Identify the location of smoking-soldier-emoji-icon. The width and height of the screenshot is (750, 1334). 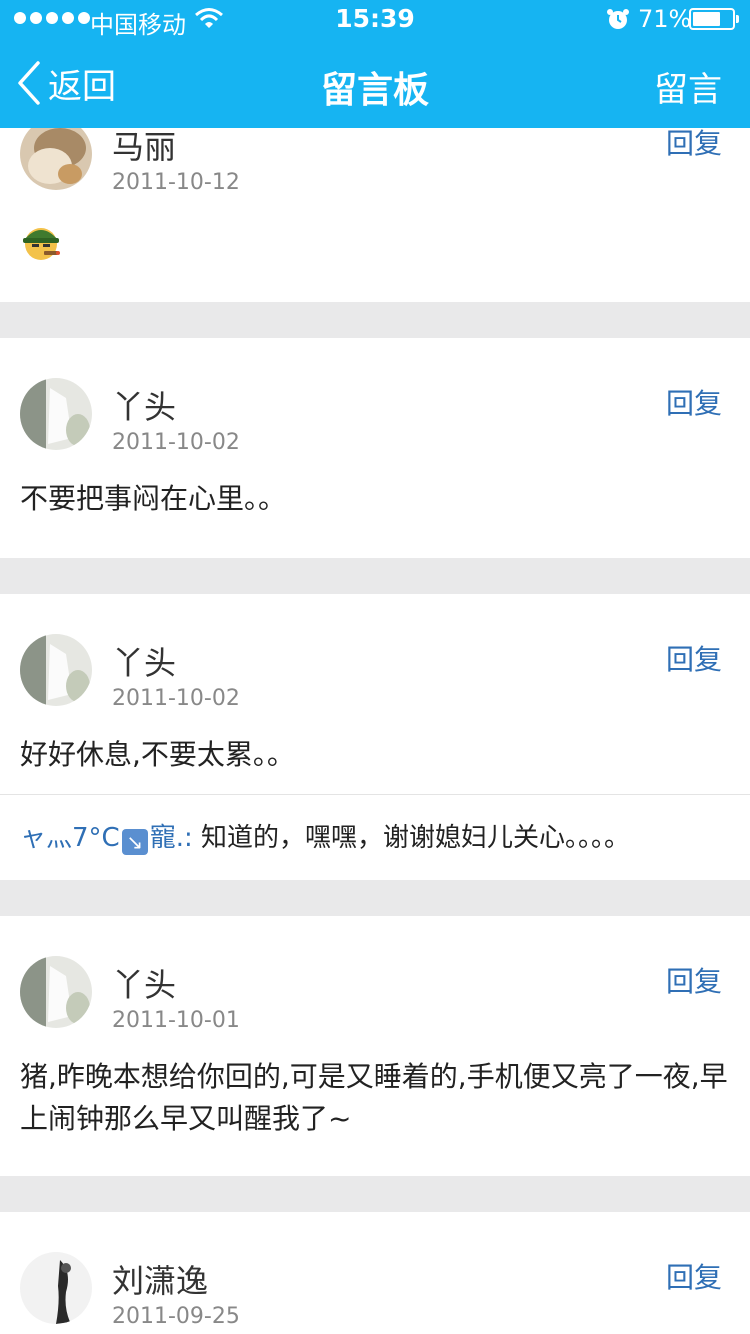
(41, 241).